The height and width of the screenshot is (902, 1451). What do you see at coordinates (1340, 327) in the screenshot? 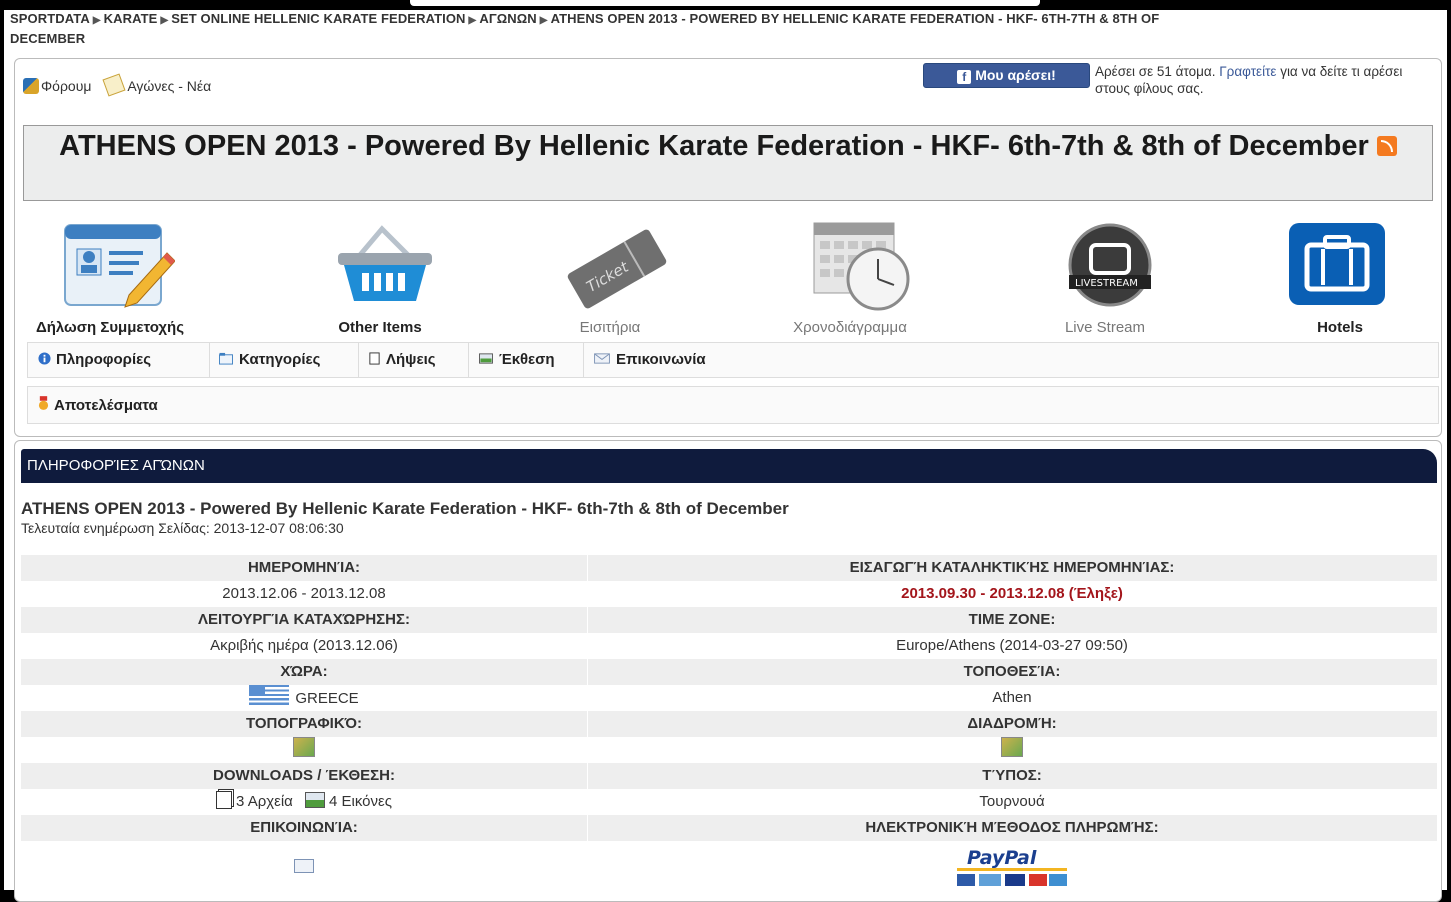
I see `hotels-label: Hotels` at bounding box center [1340, 327].